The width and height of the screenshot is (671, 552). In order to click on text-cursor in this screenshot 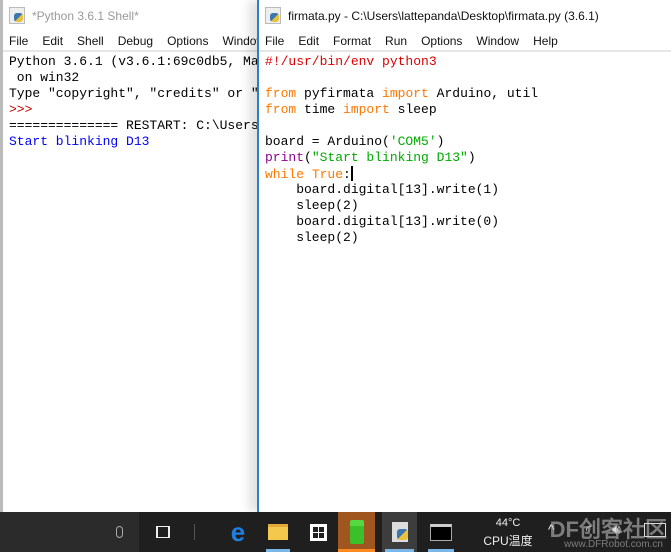, I will do `click(351, 173)`.